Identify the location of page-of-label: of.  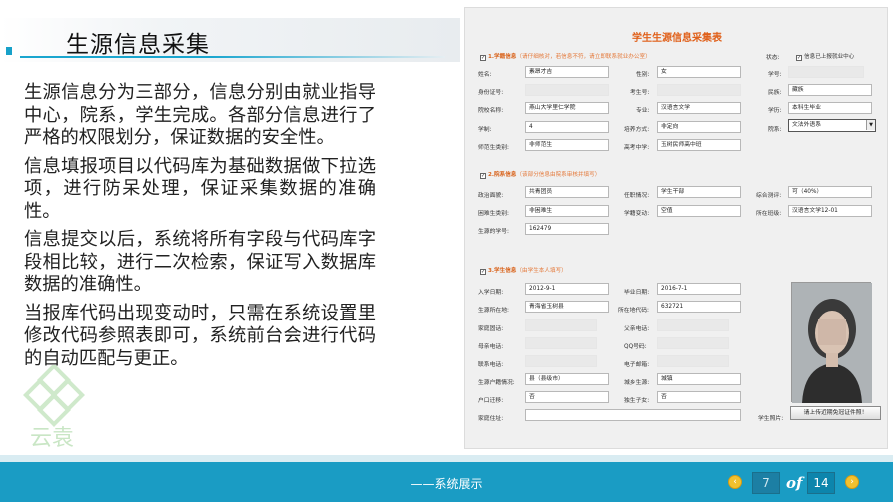
(794, 483).